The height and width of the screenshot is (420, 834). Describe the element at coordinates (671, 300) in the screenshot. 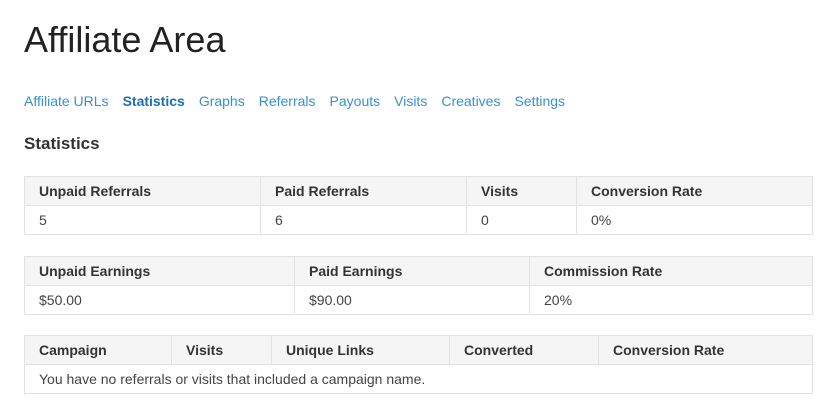

I see `value-commission-rate: 20%` at that location.